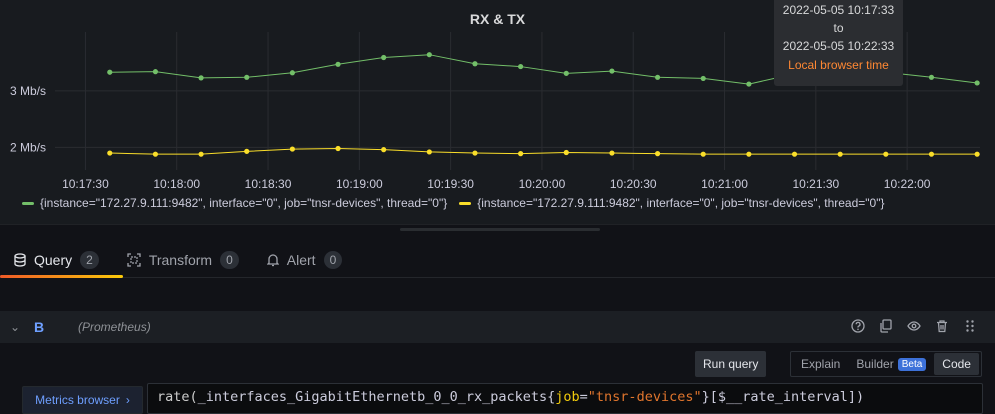  I want to click on x-tick-label: 10:19:30, so click(450, 184).